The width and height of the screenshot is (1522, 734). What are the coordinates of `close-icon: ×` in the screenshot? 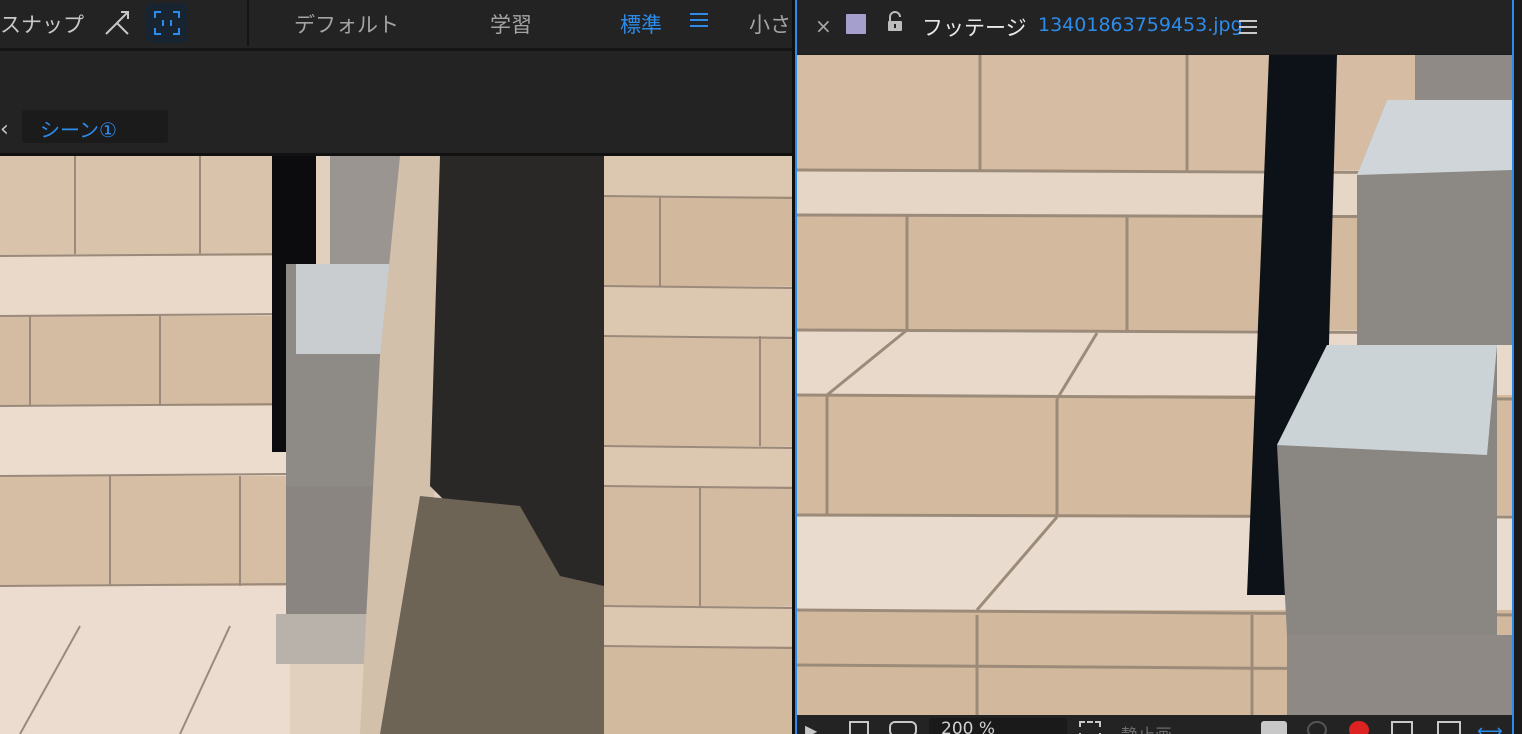 It's located at (823, 26).